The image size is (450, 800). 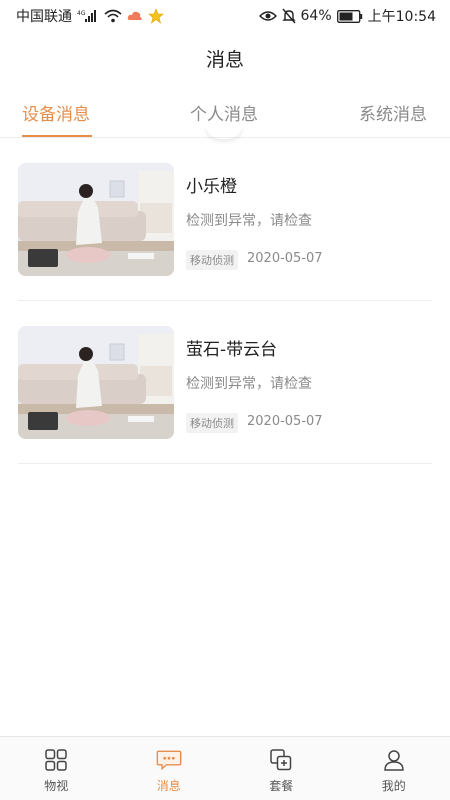 What do you see at coordinates (81, 13) in the screenshot?
I see `network-type: 4G` at bounding box center [81, 13].